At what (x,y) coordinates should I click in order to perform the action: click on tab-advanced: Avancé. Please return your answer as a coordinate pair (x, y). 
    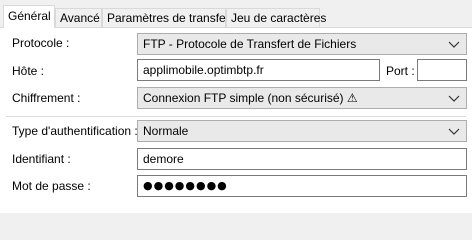
    Looking at the image, I should click on (78, 17).